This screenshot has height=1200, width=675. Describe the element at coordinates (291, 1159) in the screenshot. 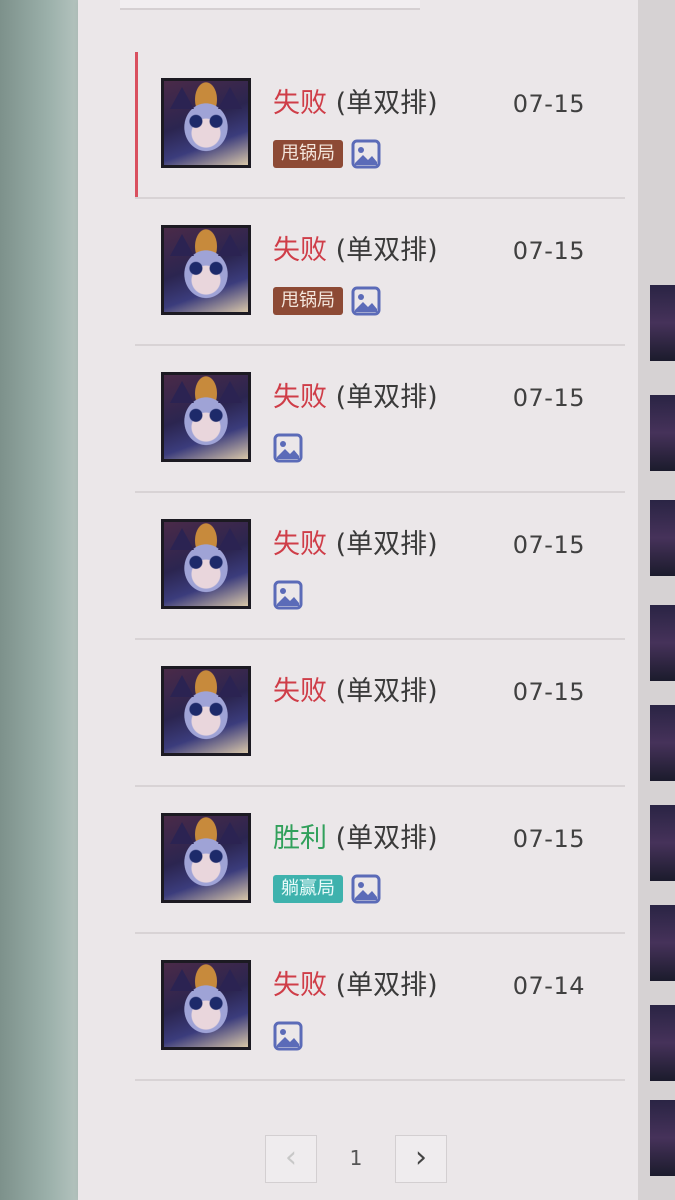

I see `chevron-left-icon: ‹` at that location.